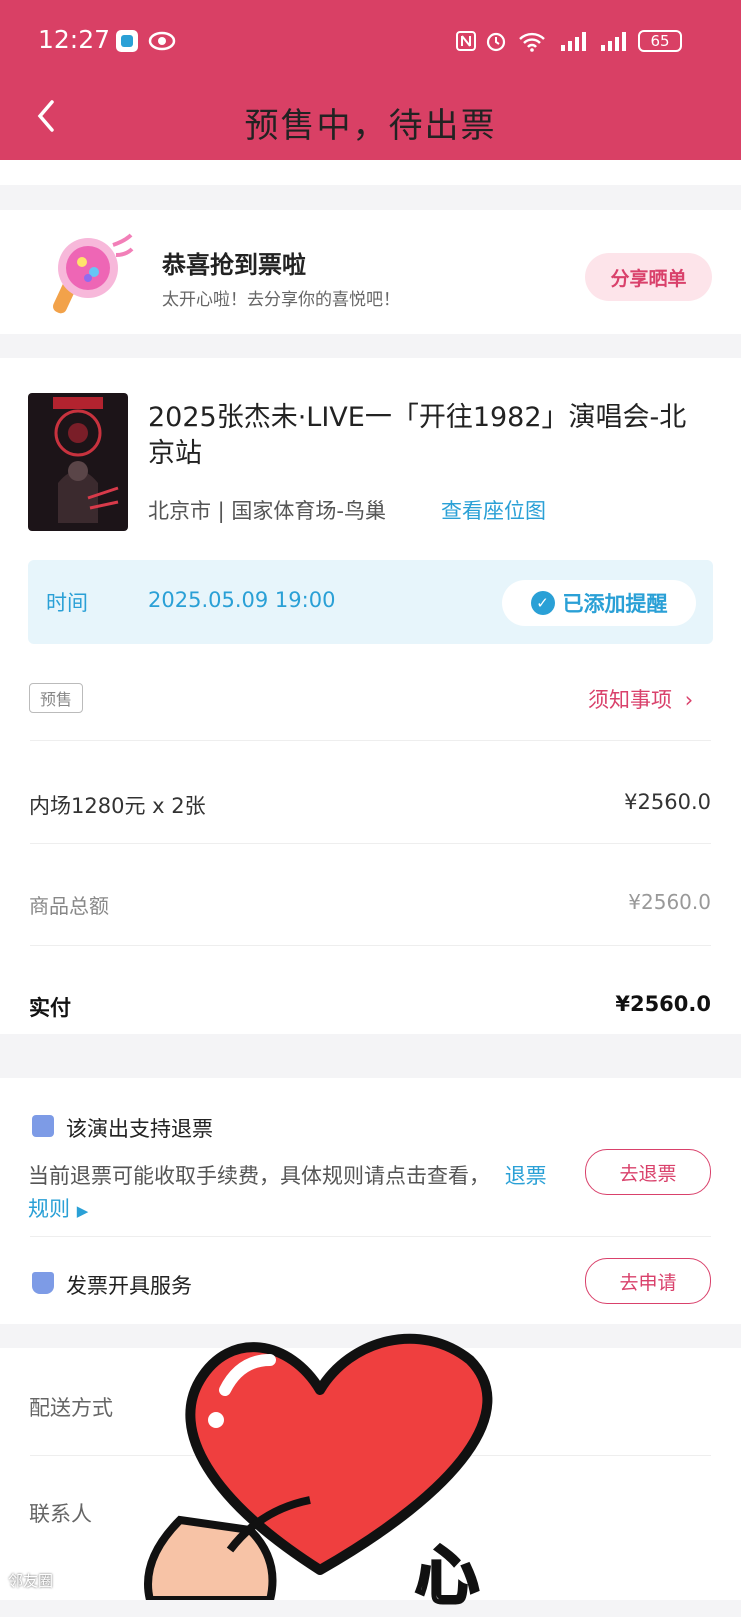  Describe the element at coordinates (267, 511) in the screenshot. I see `event-venue: 北京市 | 国家体育场-鸟巢` at that location.